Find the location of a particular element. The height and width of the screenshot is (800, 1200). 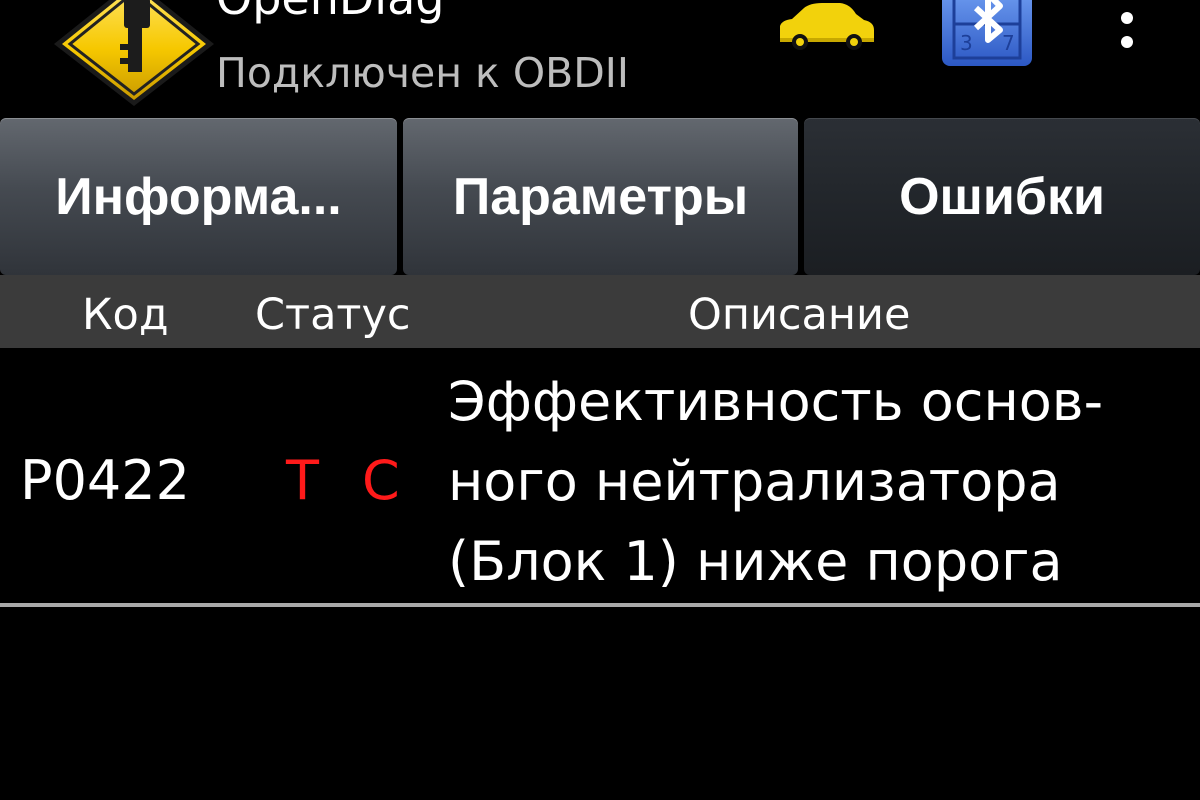

action-bar: OpenDiag Подключен к OBDII 3 7 is located at coordinates (600, 56).